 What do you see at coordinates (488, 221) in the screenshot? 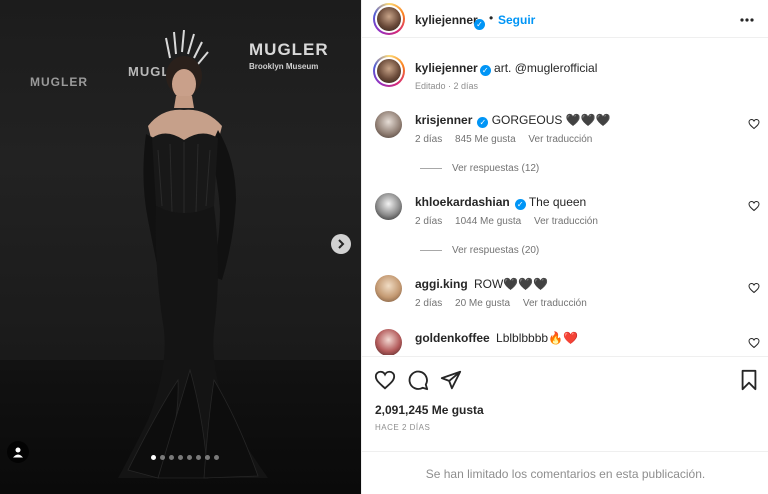
I see `comment-likes: 1044 Me gusta` at bounding box center [488, 221].